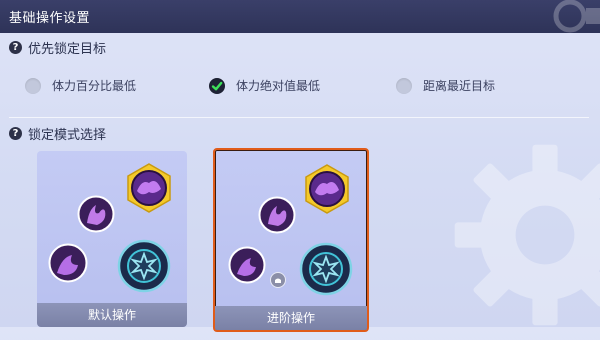 The width and height of the screenshot is (600, 340). Describe the element at coordinates (112, 239) in the screenshot. I see `lock-mode-card-default: 默认操作` at that location.